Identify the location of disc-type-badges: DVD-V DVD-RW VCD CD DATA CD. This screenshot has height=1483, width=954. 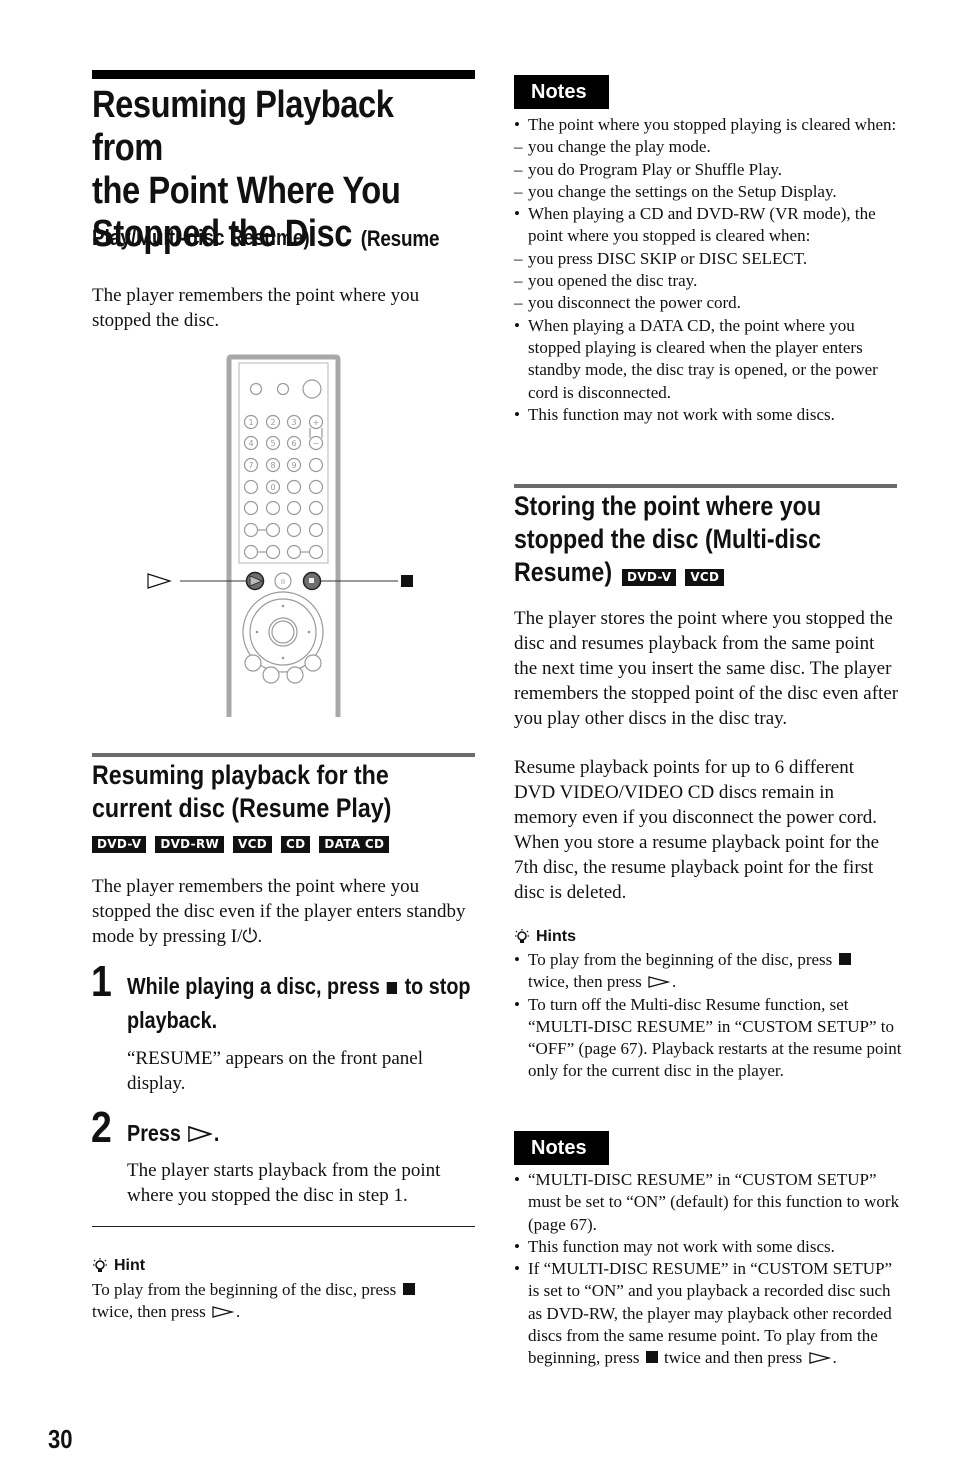
(241, 844).